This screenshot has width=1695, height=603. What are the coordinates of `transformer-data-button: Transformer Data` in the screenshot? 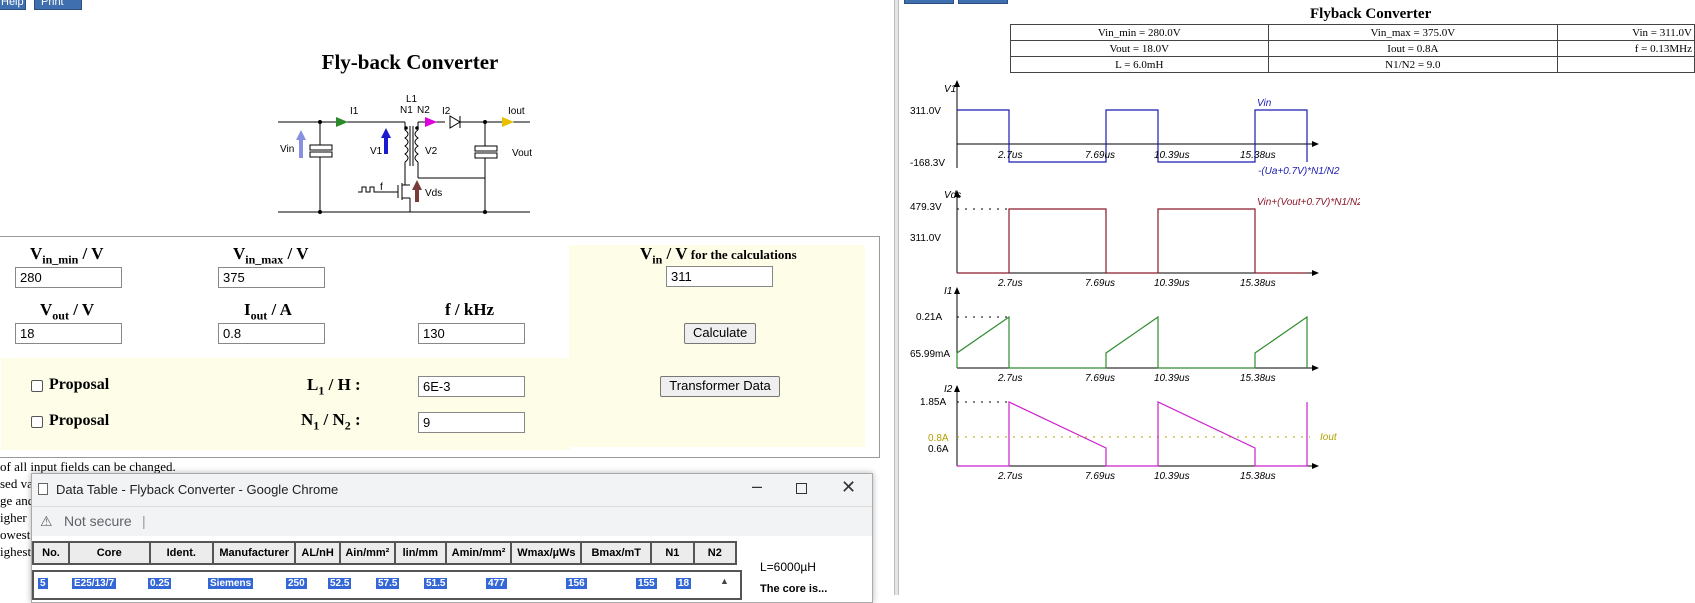 It's located at (720, 386).